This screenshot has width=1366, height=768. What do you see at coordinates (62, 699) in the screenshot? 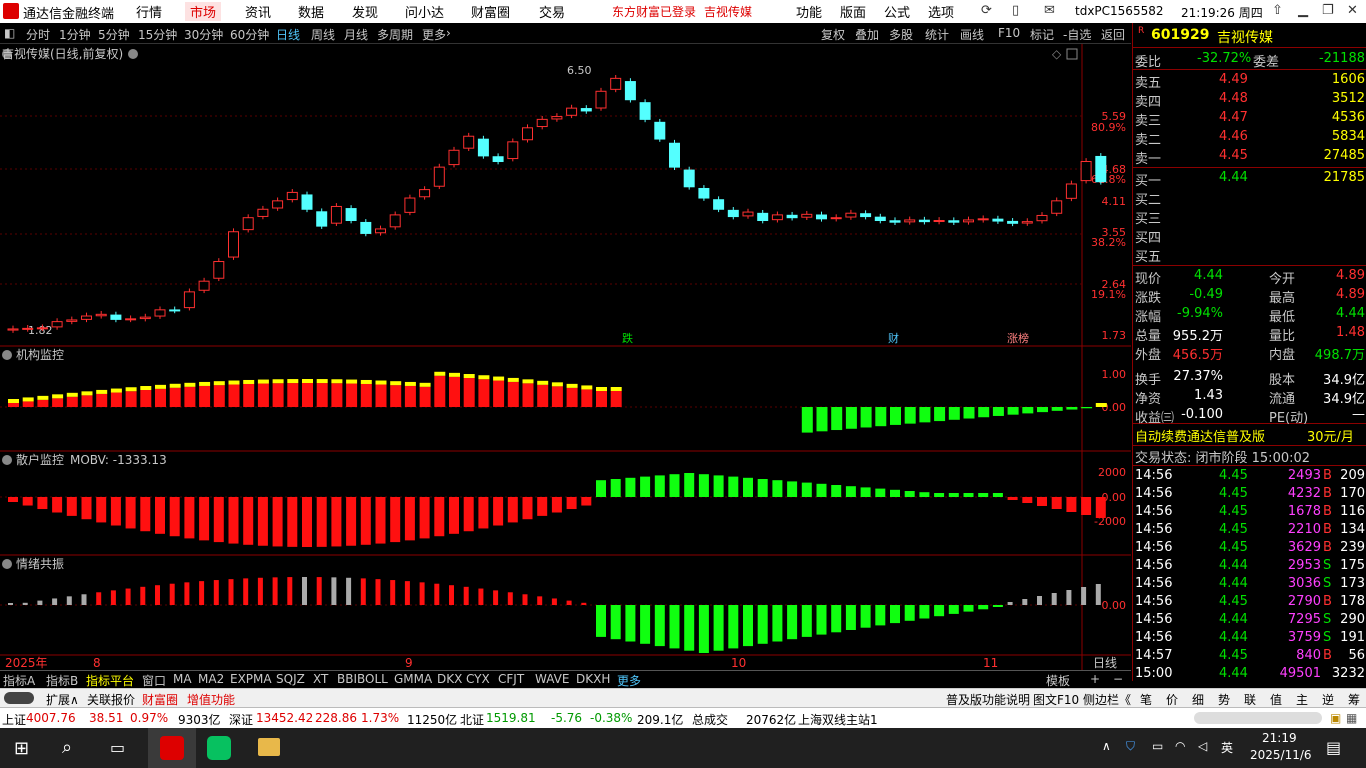
I see `expand-button: 扩展∧` at bounding box center [62, 699].